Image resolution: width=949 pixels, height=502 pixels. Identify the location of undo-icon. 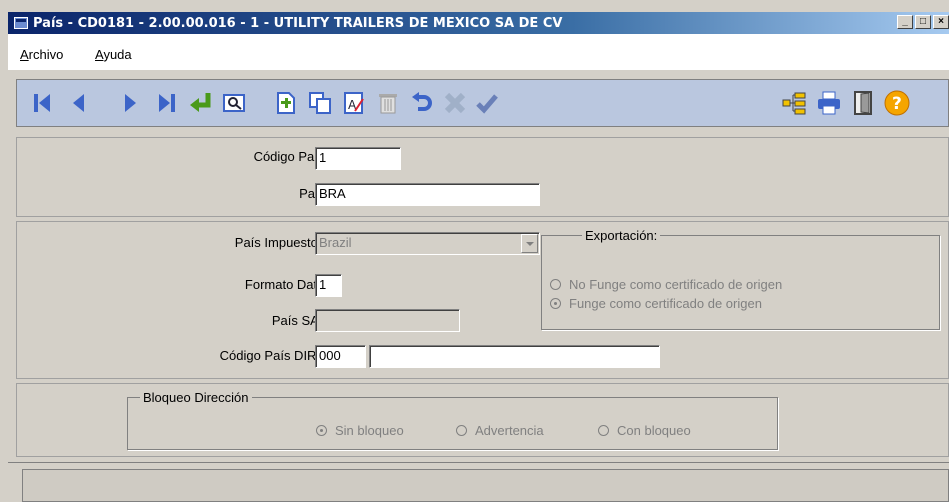
(422, 103).